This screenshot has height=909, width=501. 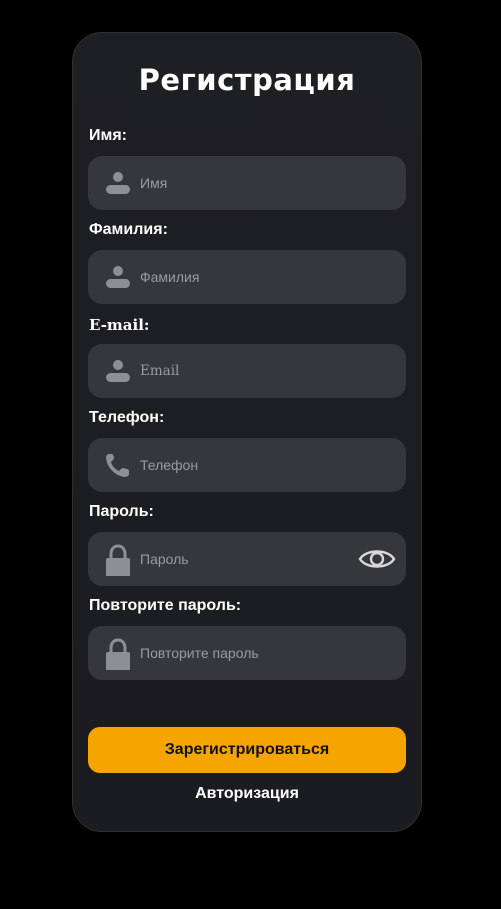 I want to click on first-name-input, so click(x=245, y=183).